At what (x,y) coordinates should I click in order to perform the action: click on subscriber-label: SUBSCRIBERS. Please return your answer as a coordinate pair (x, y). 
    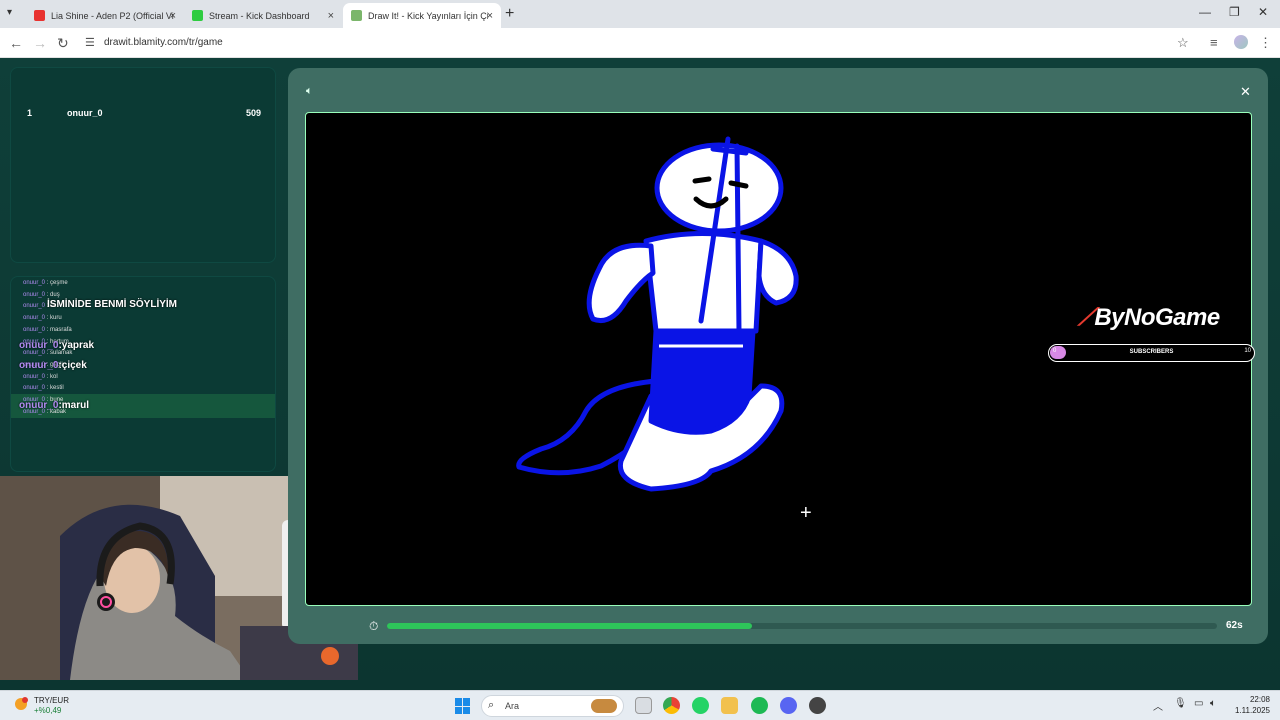
    Looking at the image, I should click on (1151, 352).